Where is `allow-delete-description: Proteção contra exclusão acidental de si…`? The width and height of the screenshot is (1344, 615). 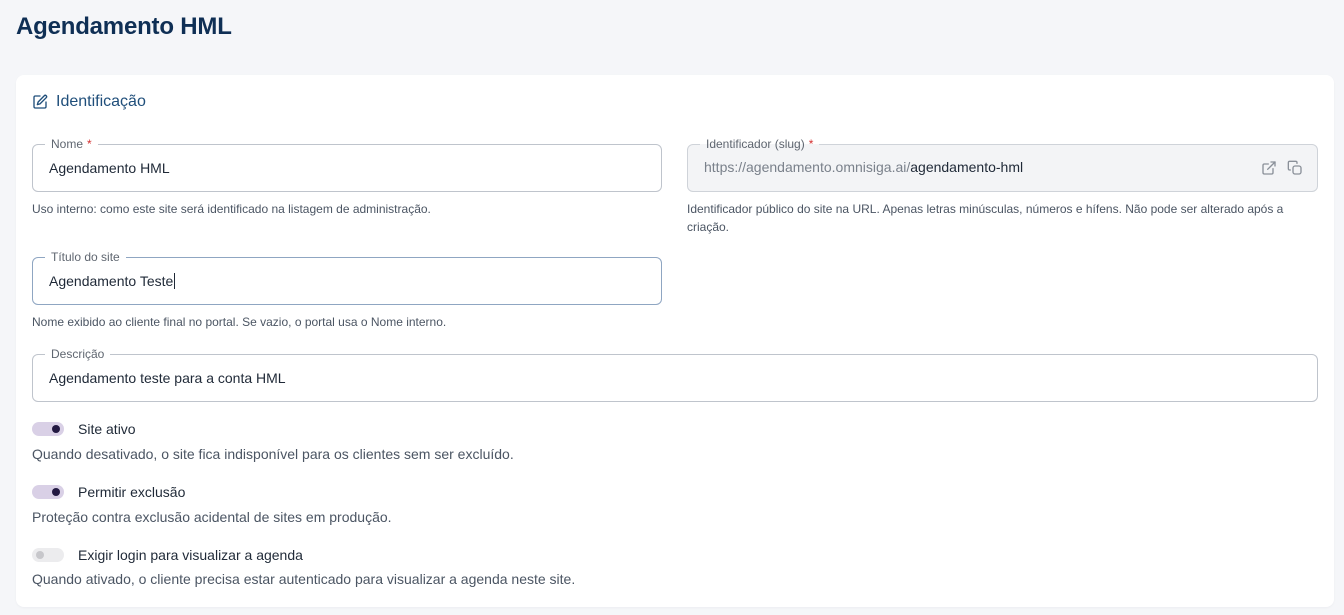
allow-delete-description: Proteção contra exclusão acidental de si… is located at coordinates (212, 517).